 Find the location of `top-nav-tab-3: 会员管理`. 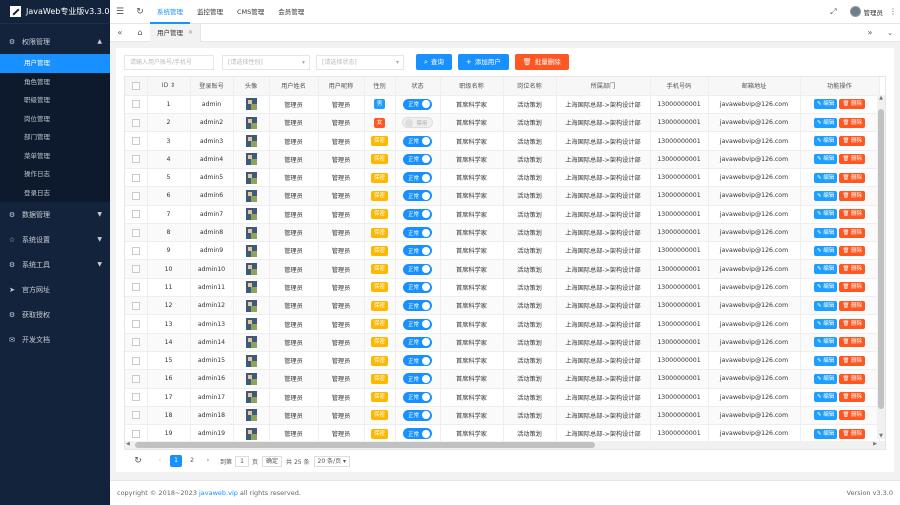

top-nav-tab-3: 会员管理 is located at coordinates (291, 12).